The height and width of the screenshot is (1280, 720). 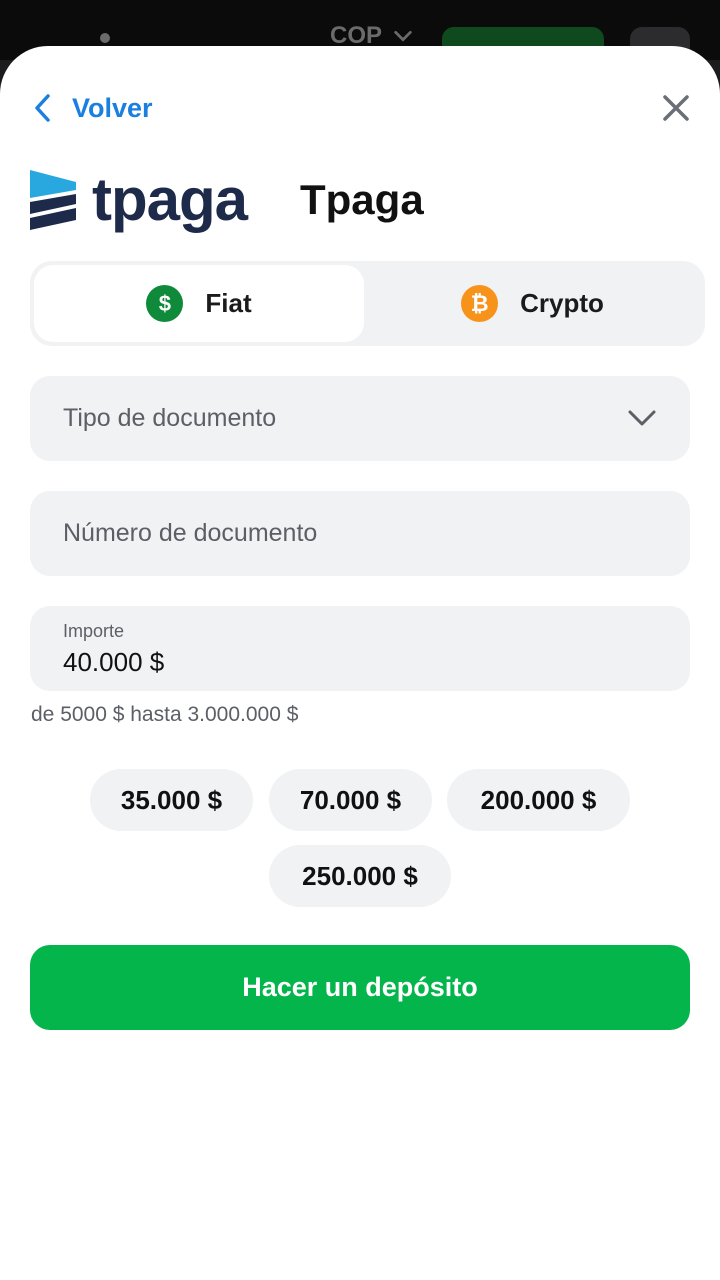 What do you see at coordinates (362, 199) in the screenshot?
I see `provider-name: Tpaga` at bounding box center [362, 199].